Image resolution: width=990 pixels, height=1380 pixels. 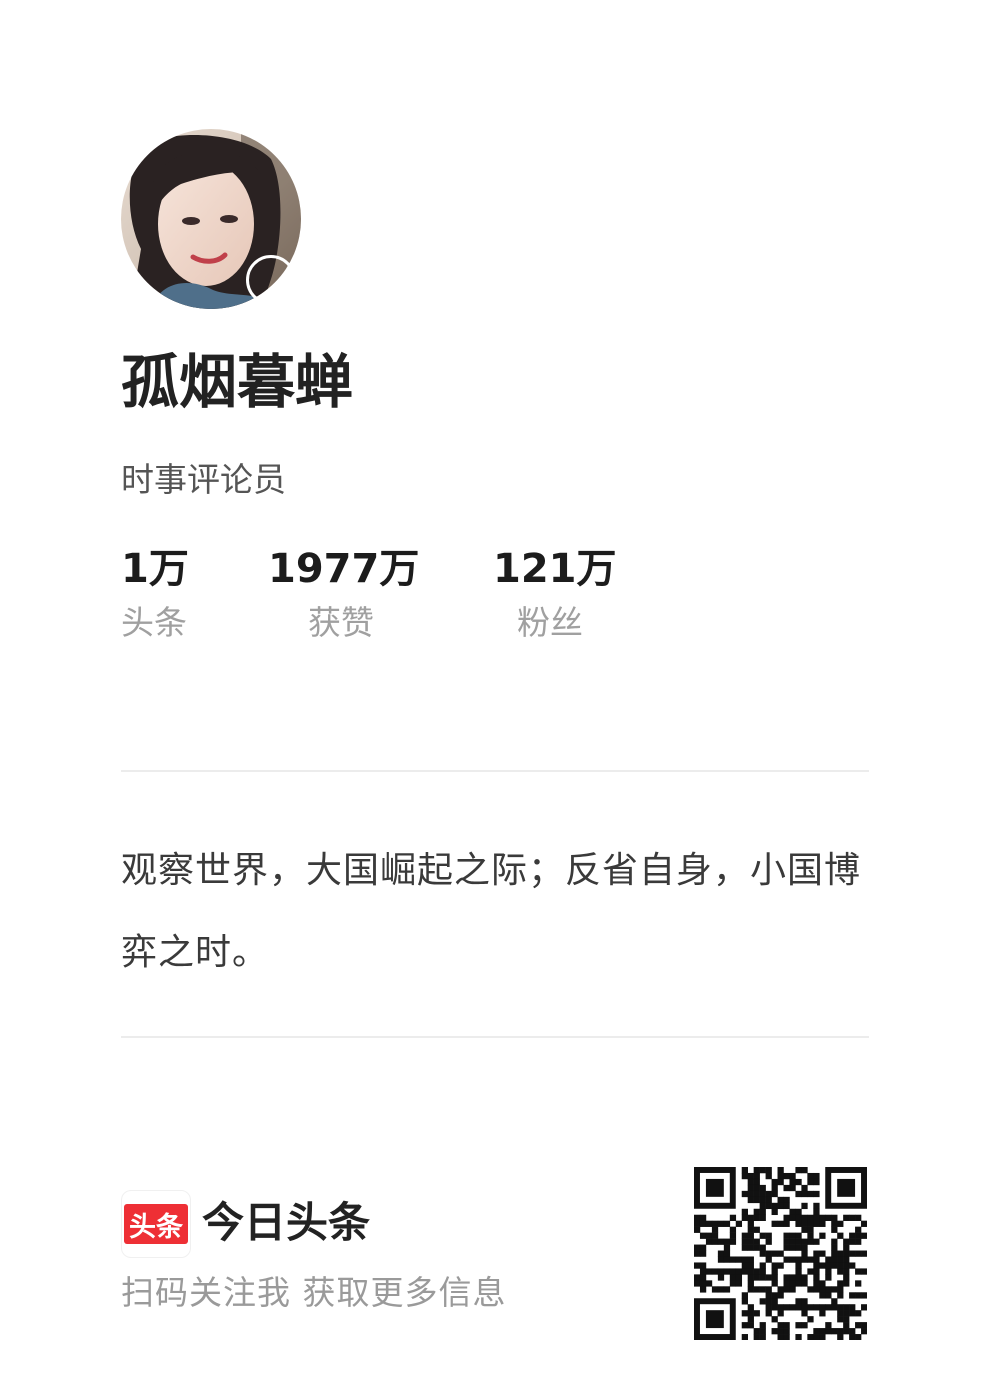 What do you see at coordinates (550, 622) in the screenshot?
I see `stat-label: 粉丝` at bounding box center [550, 622].